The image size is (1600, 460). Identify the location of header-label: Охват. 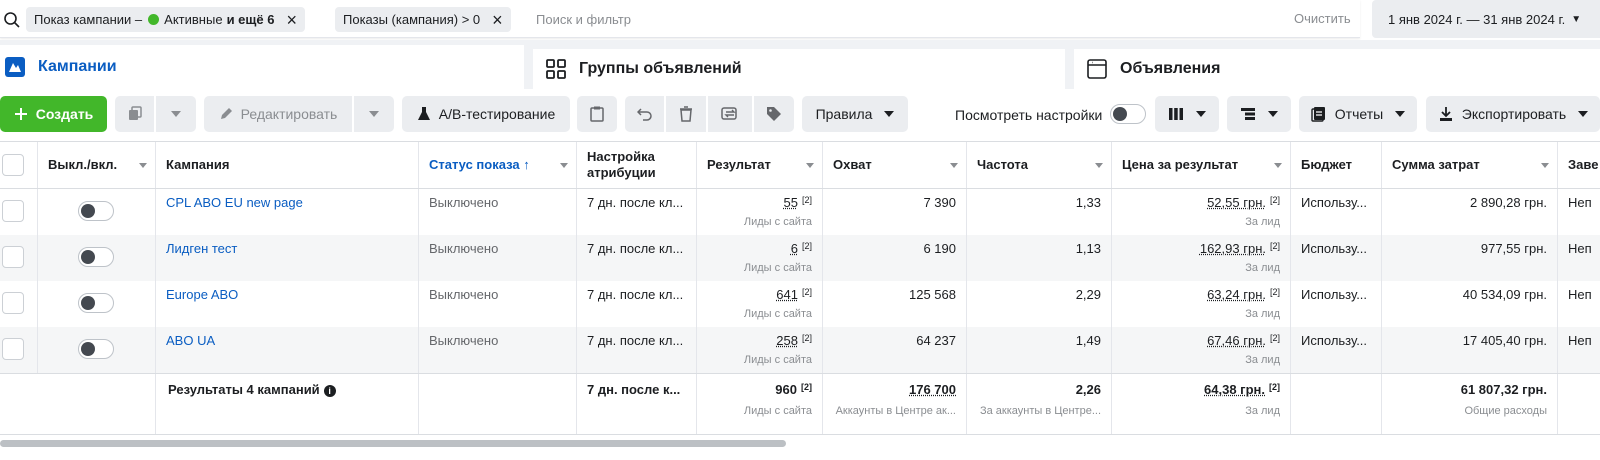
(852, 164).